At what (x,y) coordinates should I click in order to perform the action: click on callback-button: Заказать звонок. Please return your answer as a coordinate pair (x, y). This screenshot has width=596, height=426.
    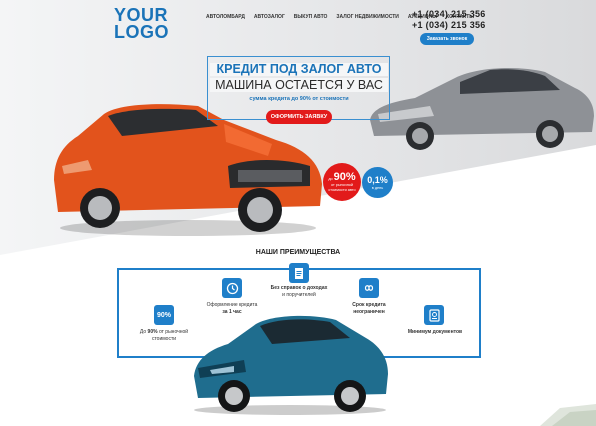
    Looking at the image, I should click on (447, 39).